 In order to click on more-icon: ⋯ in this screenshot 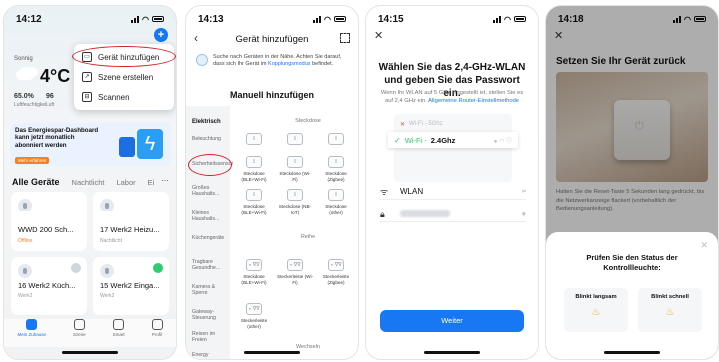, I will do `click(165, 180)`.